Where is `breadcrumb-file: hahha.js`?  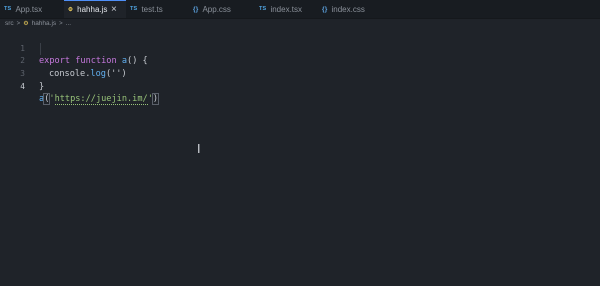
breadcrumb-file: hahha.js is located at coordinates (44, 23).